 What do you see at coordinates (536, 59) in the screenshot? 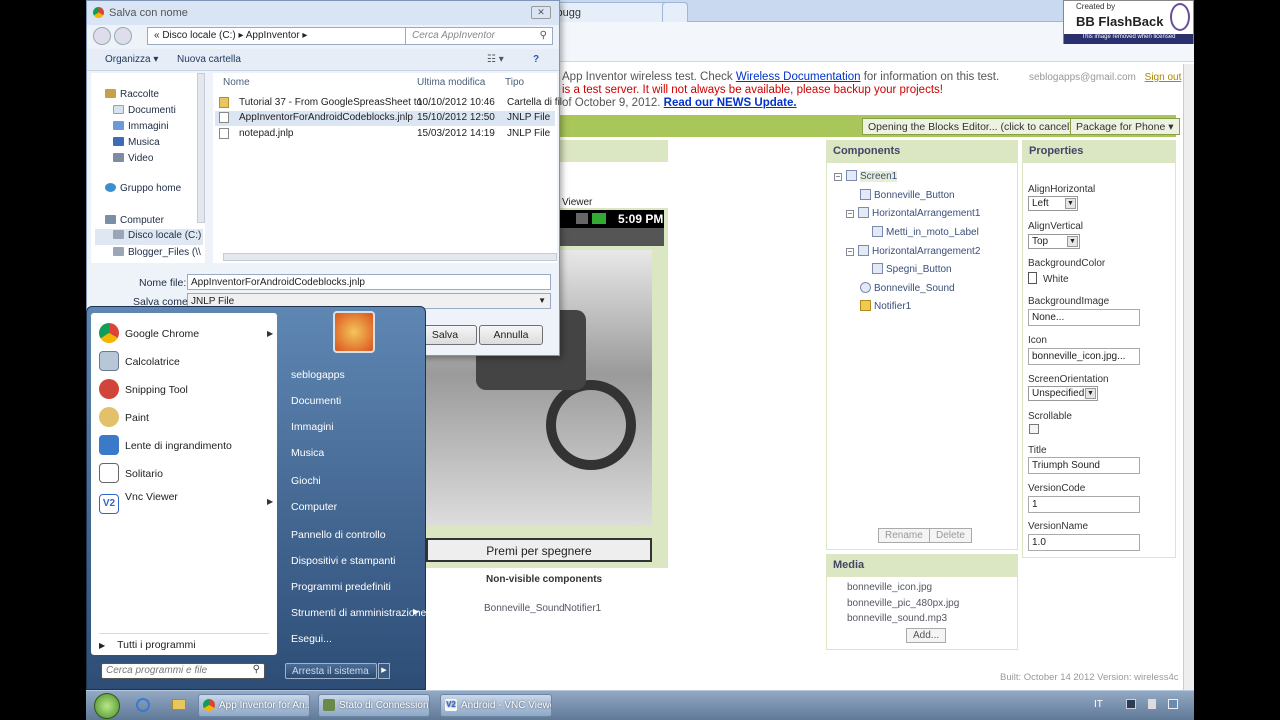
I see `help-icon: ?` at bounding box center [536, 59].